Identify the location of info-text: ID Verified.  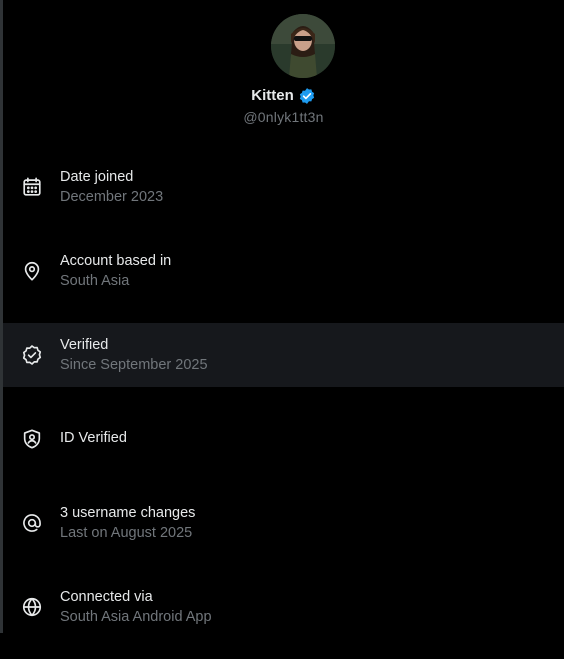
(93, 438).